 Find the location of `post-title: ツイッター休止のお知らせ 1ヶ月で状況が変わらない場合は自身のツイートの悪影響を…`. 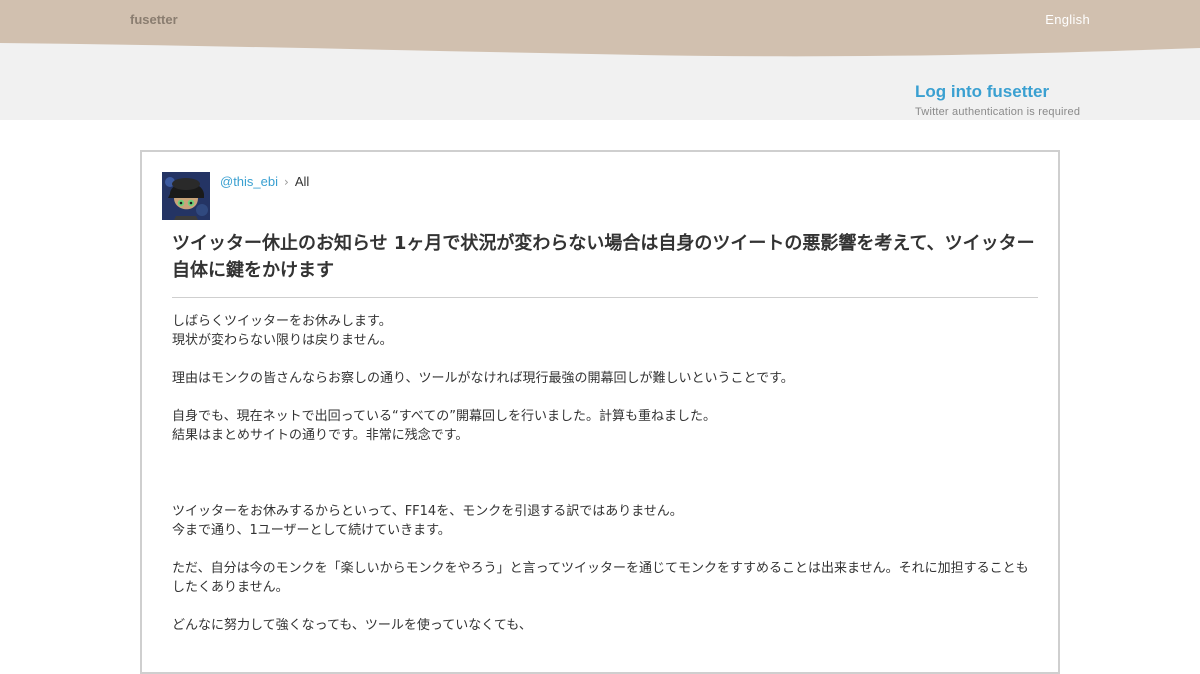

post-title: ツイッター休止のお知らせ 1ヶ月で状況が変わらない場合は自身のツイートの悪影響を… is located at coordinates (603, 257).